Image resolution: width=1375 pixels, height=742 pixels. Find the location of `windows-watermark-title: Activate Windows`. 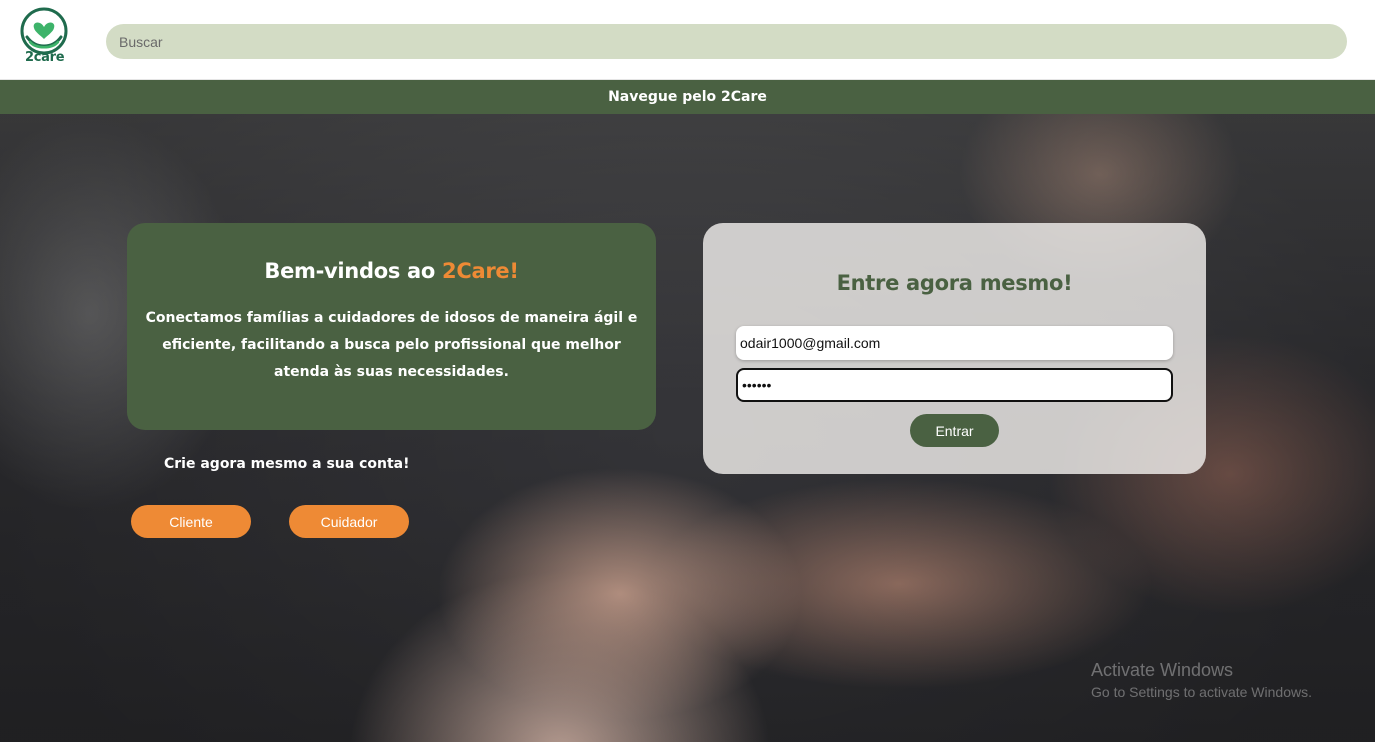

windows-watermark-title: Activate Windows is located at coordinates (1162, 670).